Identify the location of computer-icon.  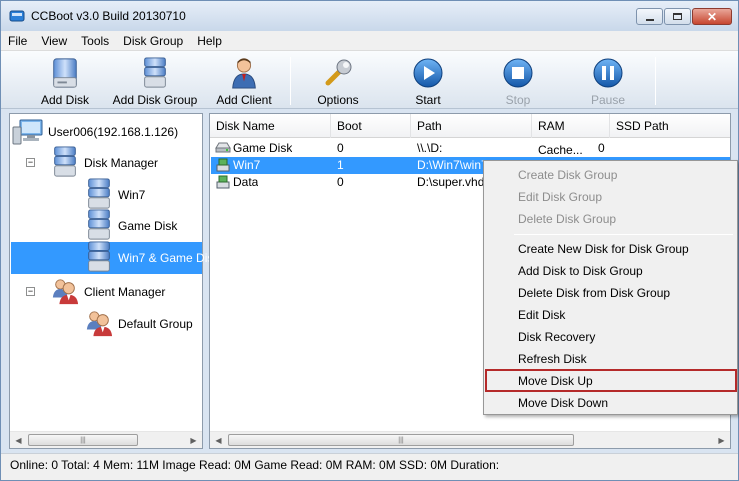
(30, 132).